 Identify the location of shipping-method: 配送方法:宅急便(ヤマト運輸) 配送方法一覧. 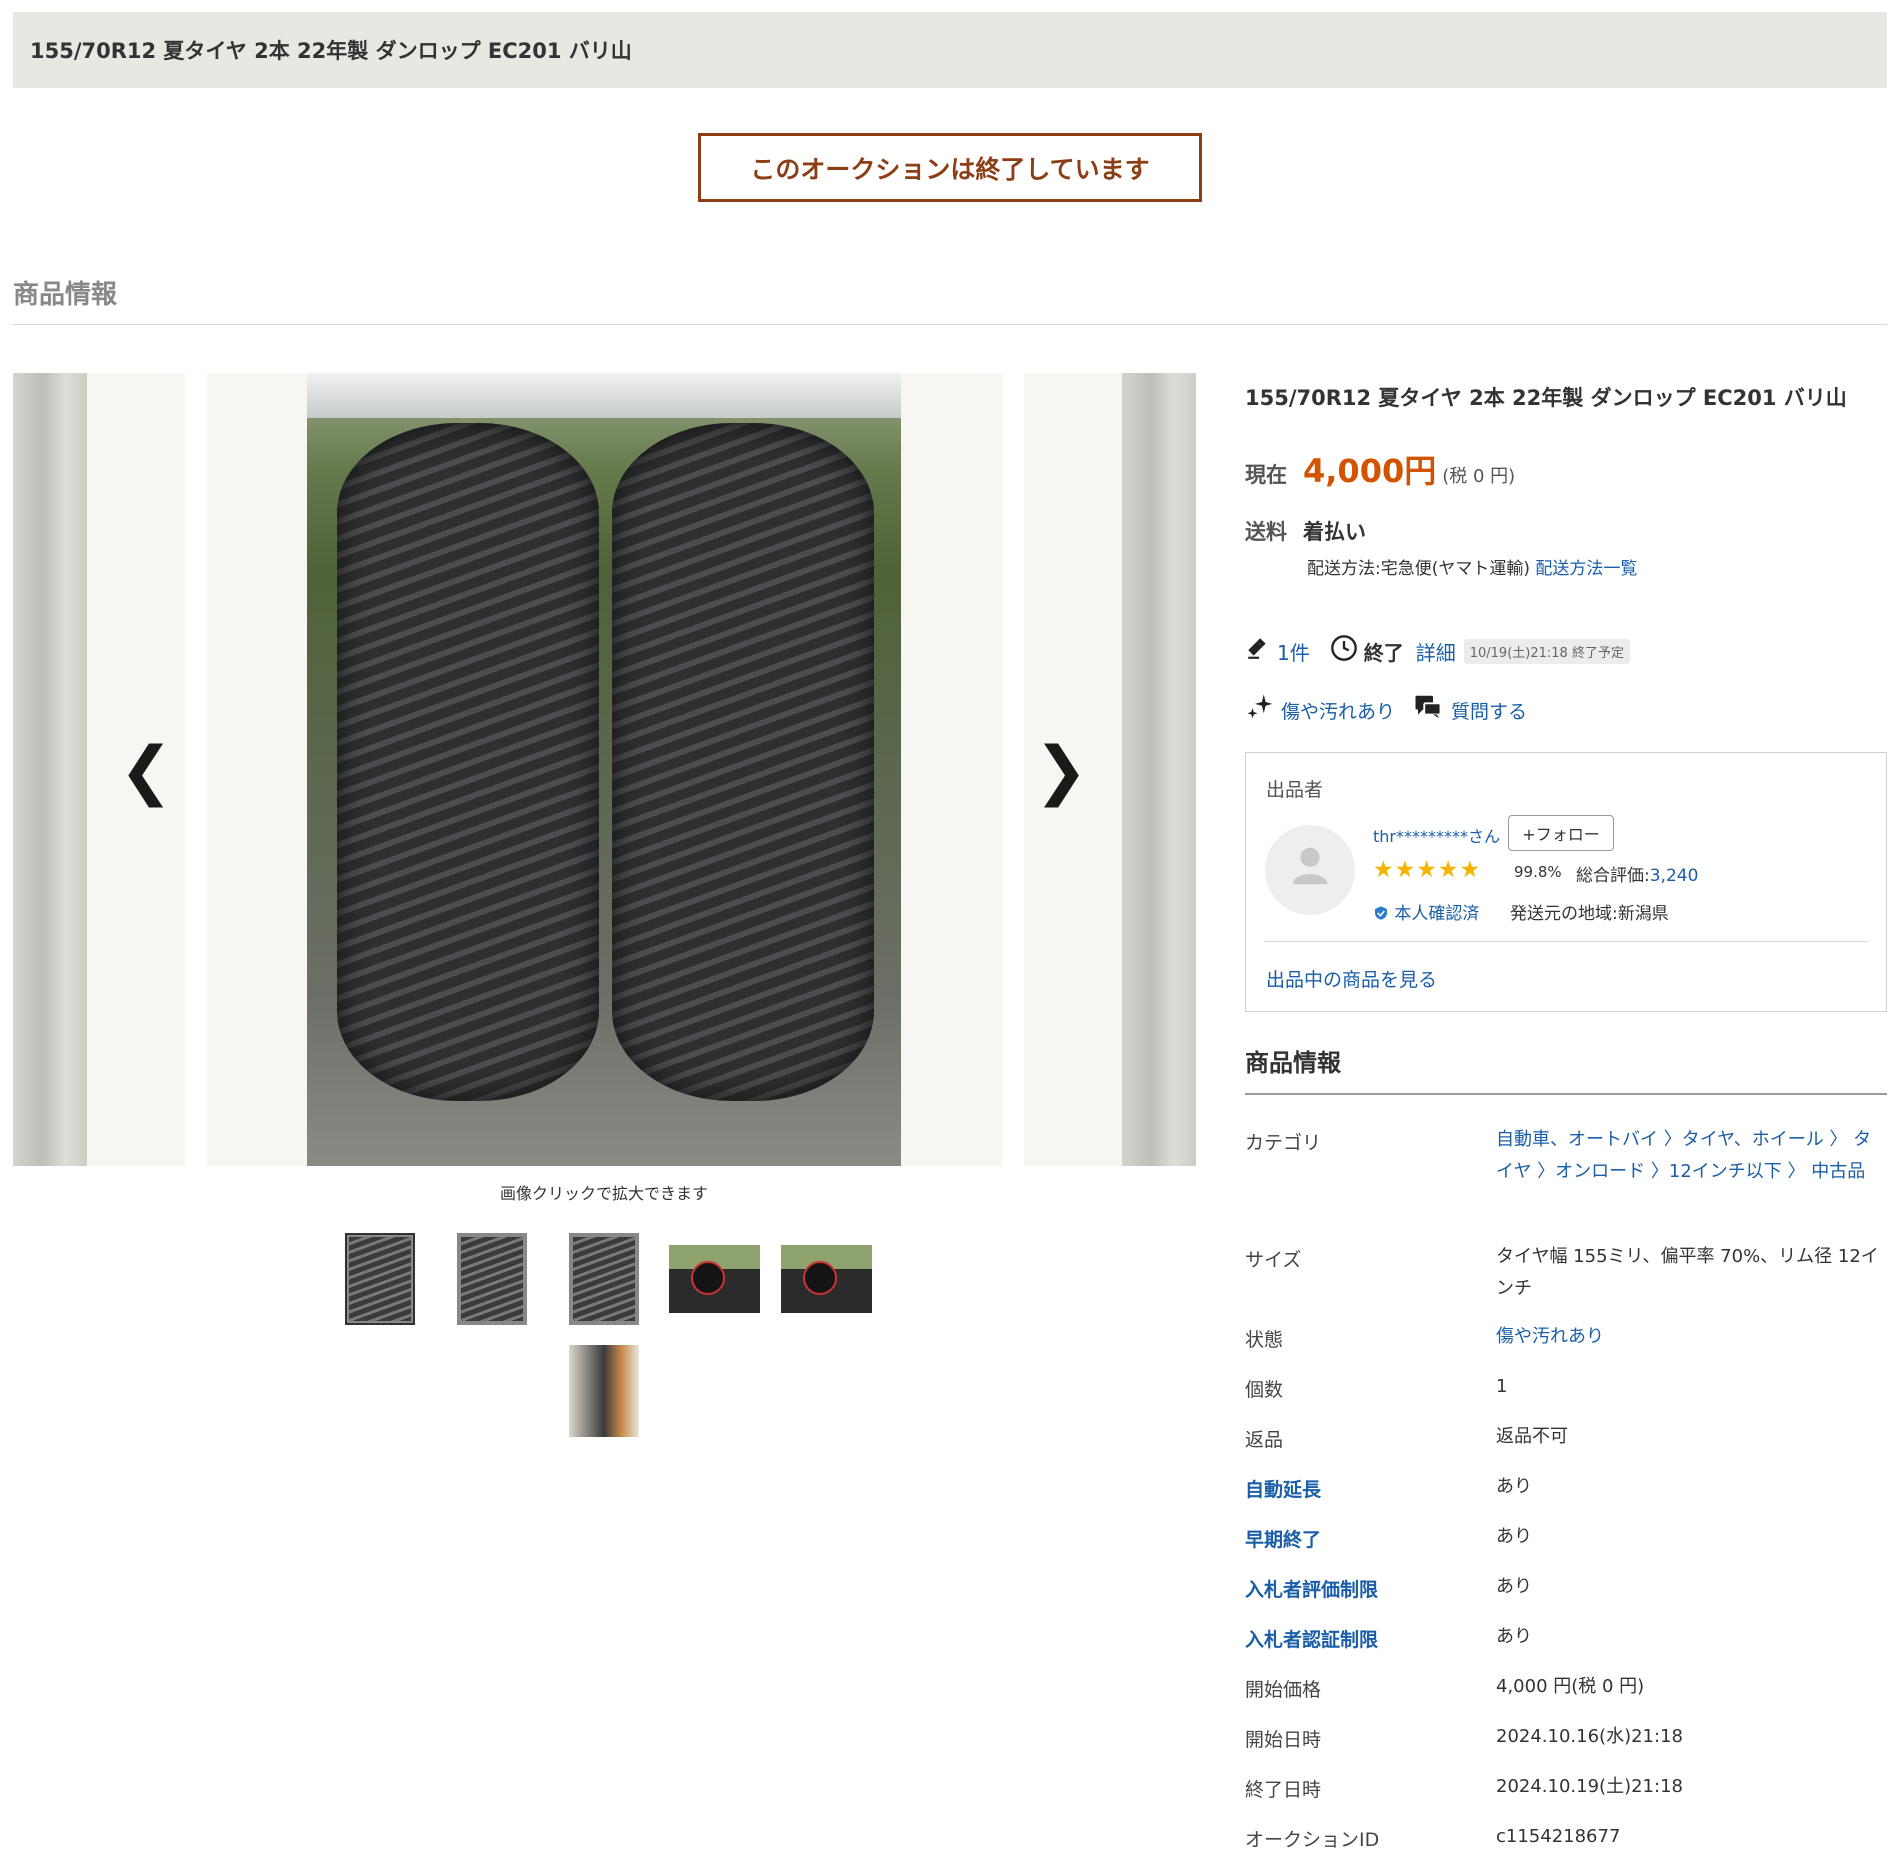
(1472, 566).